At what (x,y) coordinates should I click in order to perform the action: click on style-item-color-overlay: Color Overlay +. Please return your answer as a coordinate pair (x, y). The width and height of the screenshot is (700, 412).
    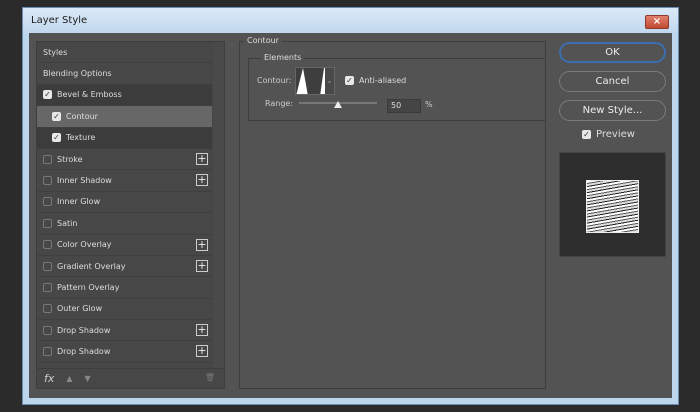
    Looking at the image, I should click on (124, 245).